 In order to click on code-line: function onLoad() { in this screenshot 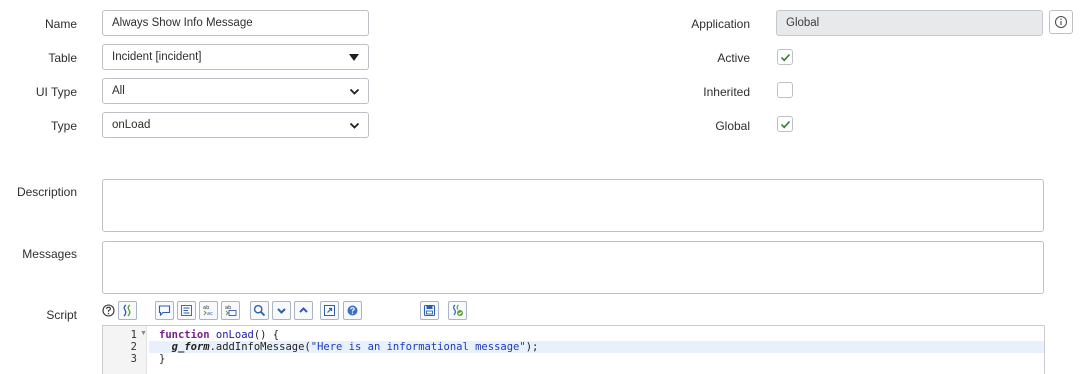, I will do `click(596, 335)`.